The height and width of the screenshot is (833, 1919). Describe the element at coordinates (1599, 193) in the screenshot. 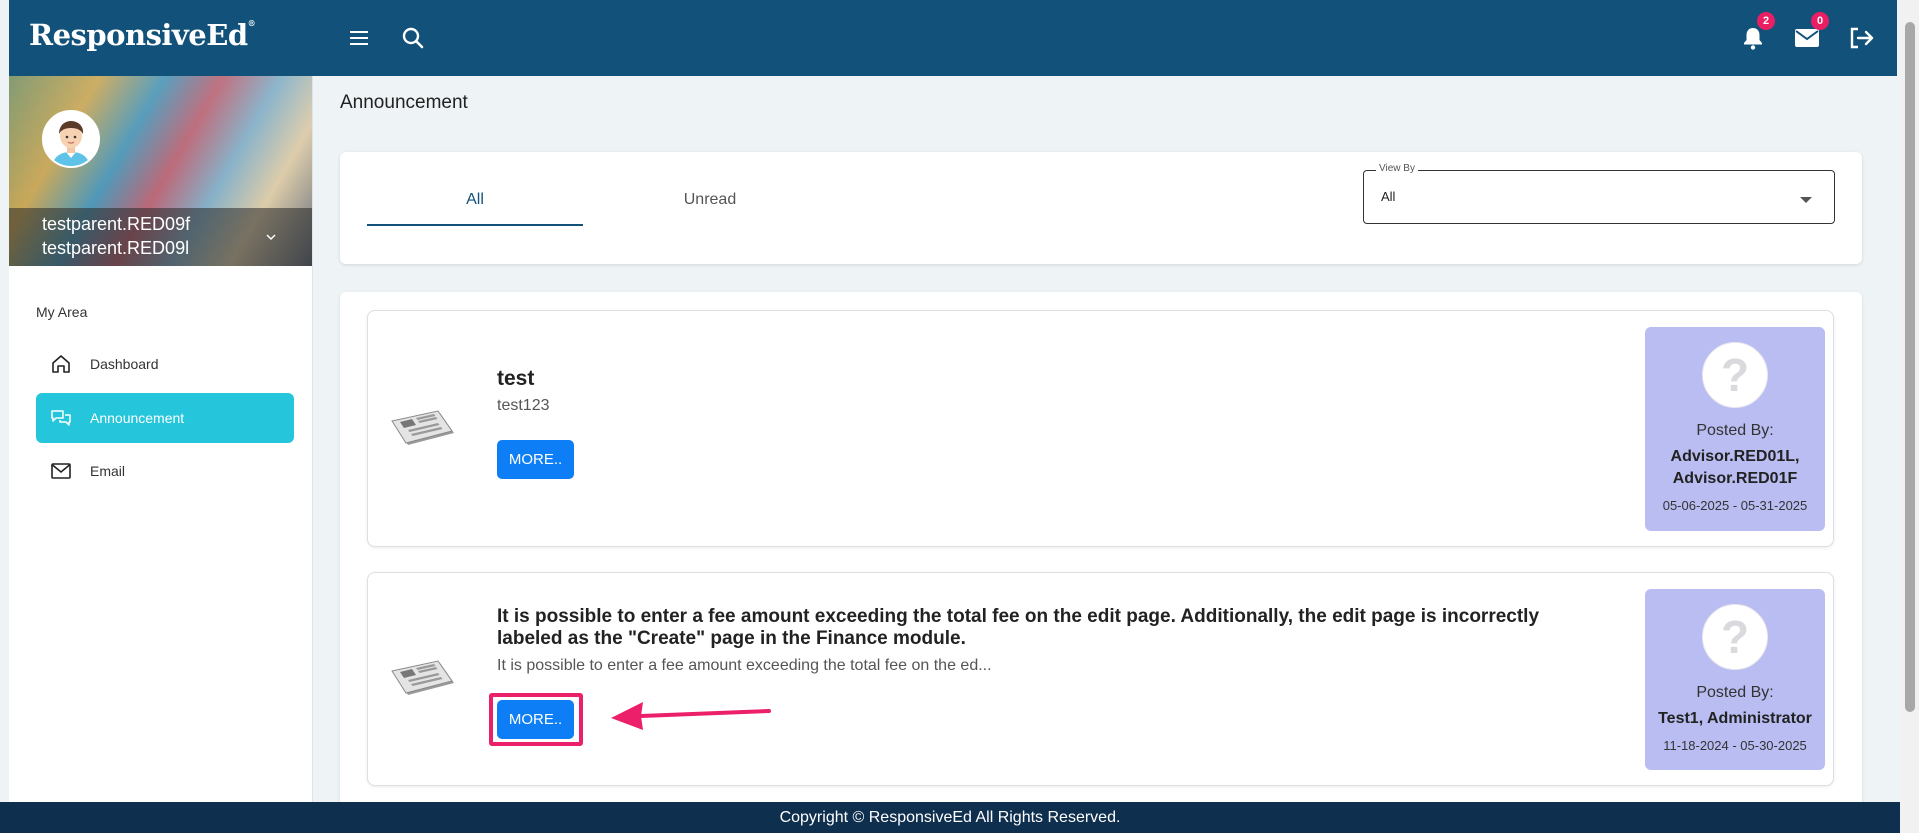

I see `view-by-select: View By All` at that location.